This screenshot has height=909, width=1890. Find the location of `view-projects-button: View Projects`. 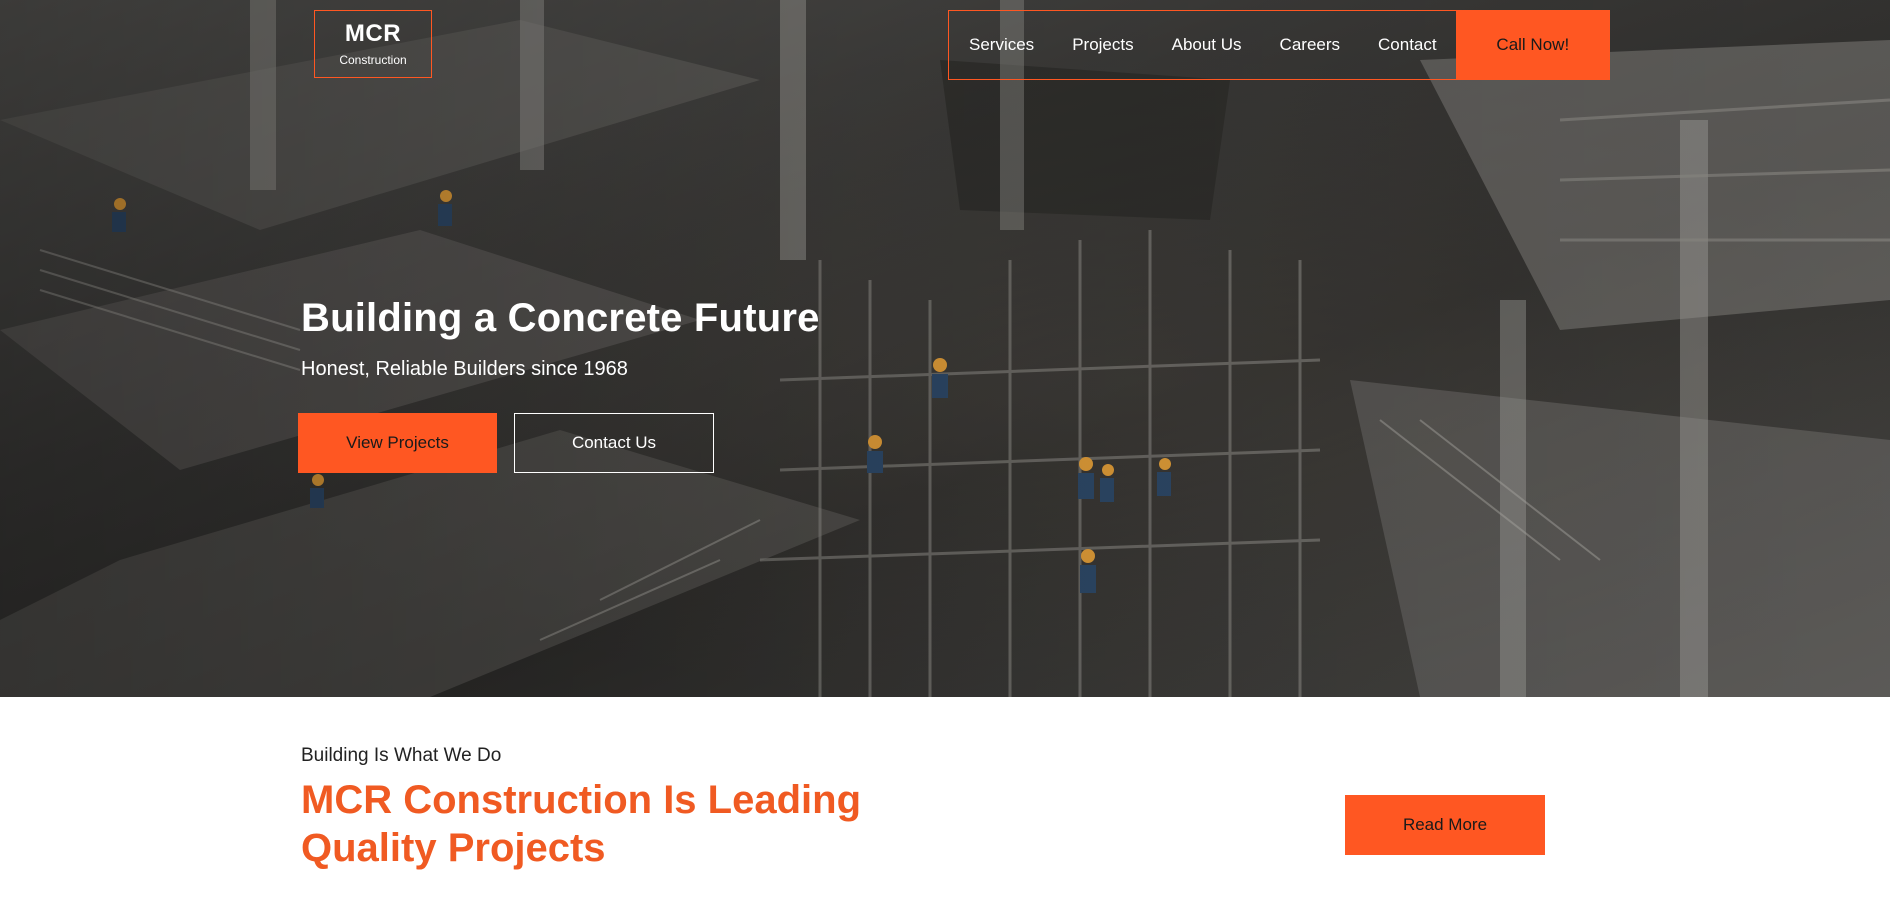

view-projects-button: View Projects is located at coordinates (397, 443).